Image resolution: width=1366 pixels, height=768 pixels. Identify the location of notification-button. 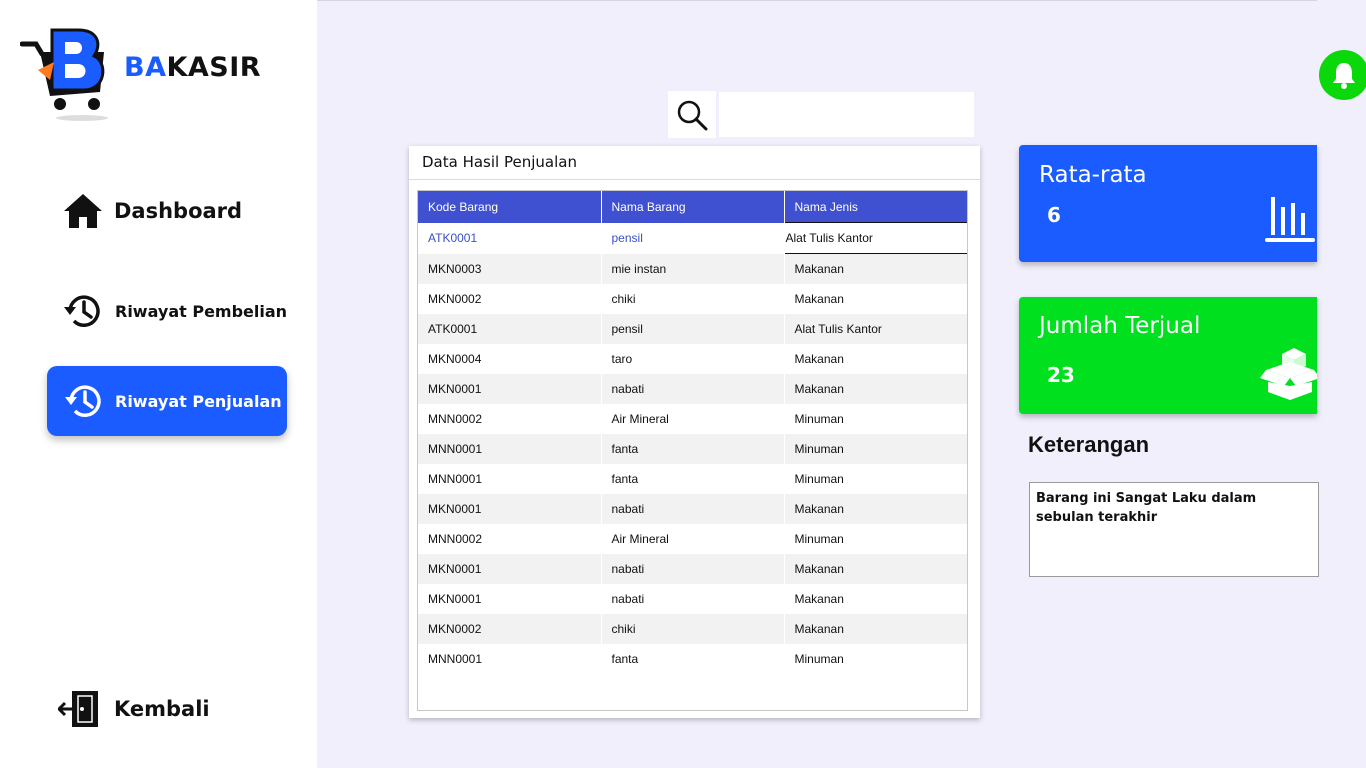
(1342, 75).